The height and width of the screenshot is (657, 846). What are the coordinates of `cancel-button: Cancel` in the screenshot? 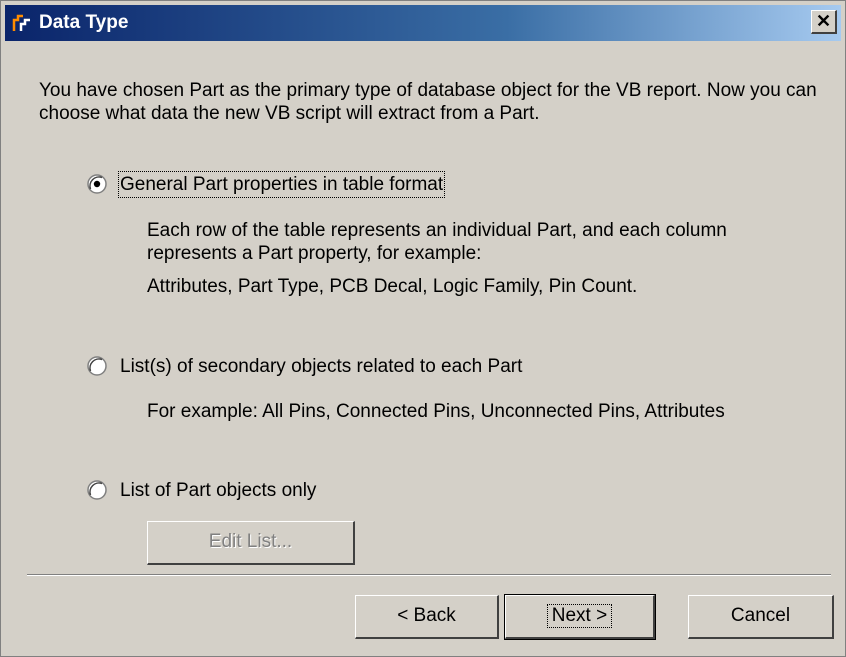 It's located at (761, 617).